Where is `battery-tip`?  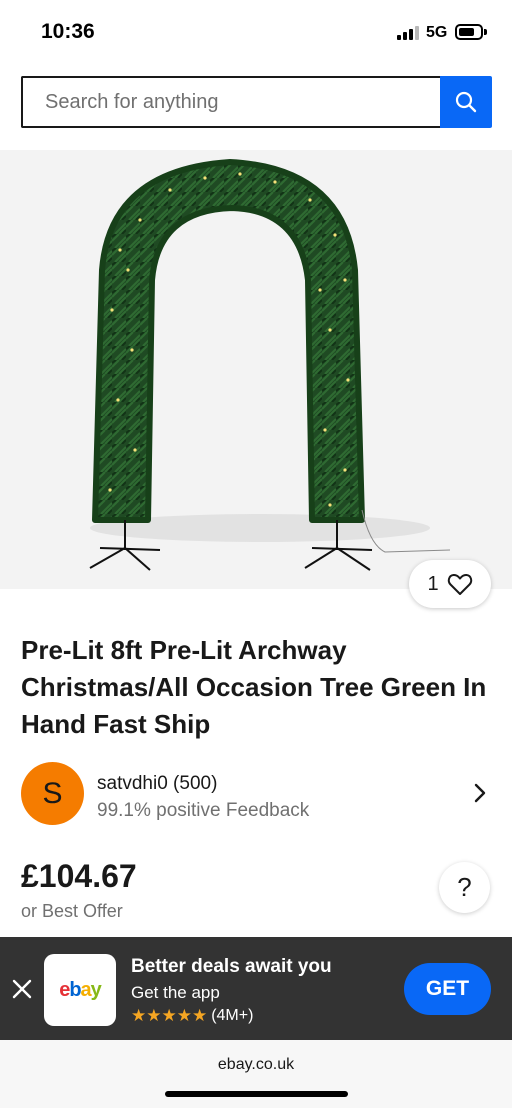
battery-tip is located at coordinates (485, 32).